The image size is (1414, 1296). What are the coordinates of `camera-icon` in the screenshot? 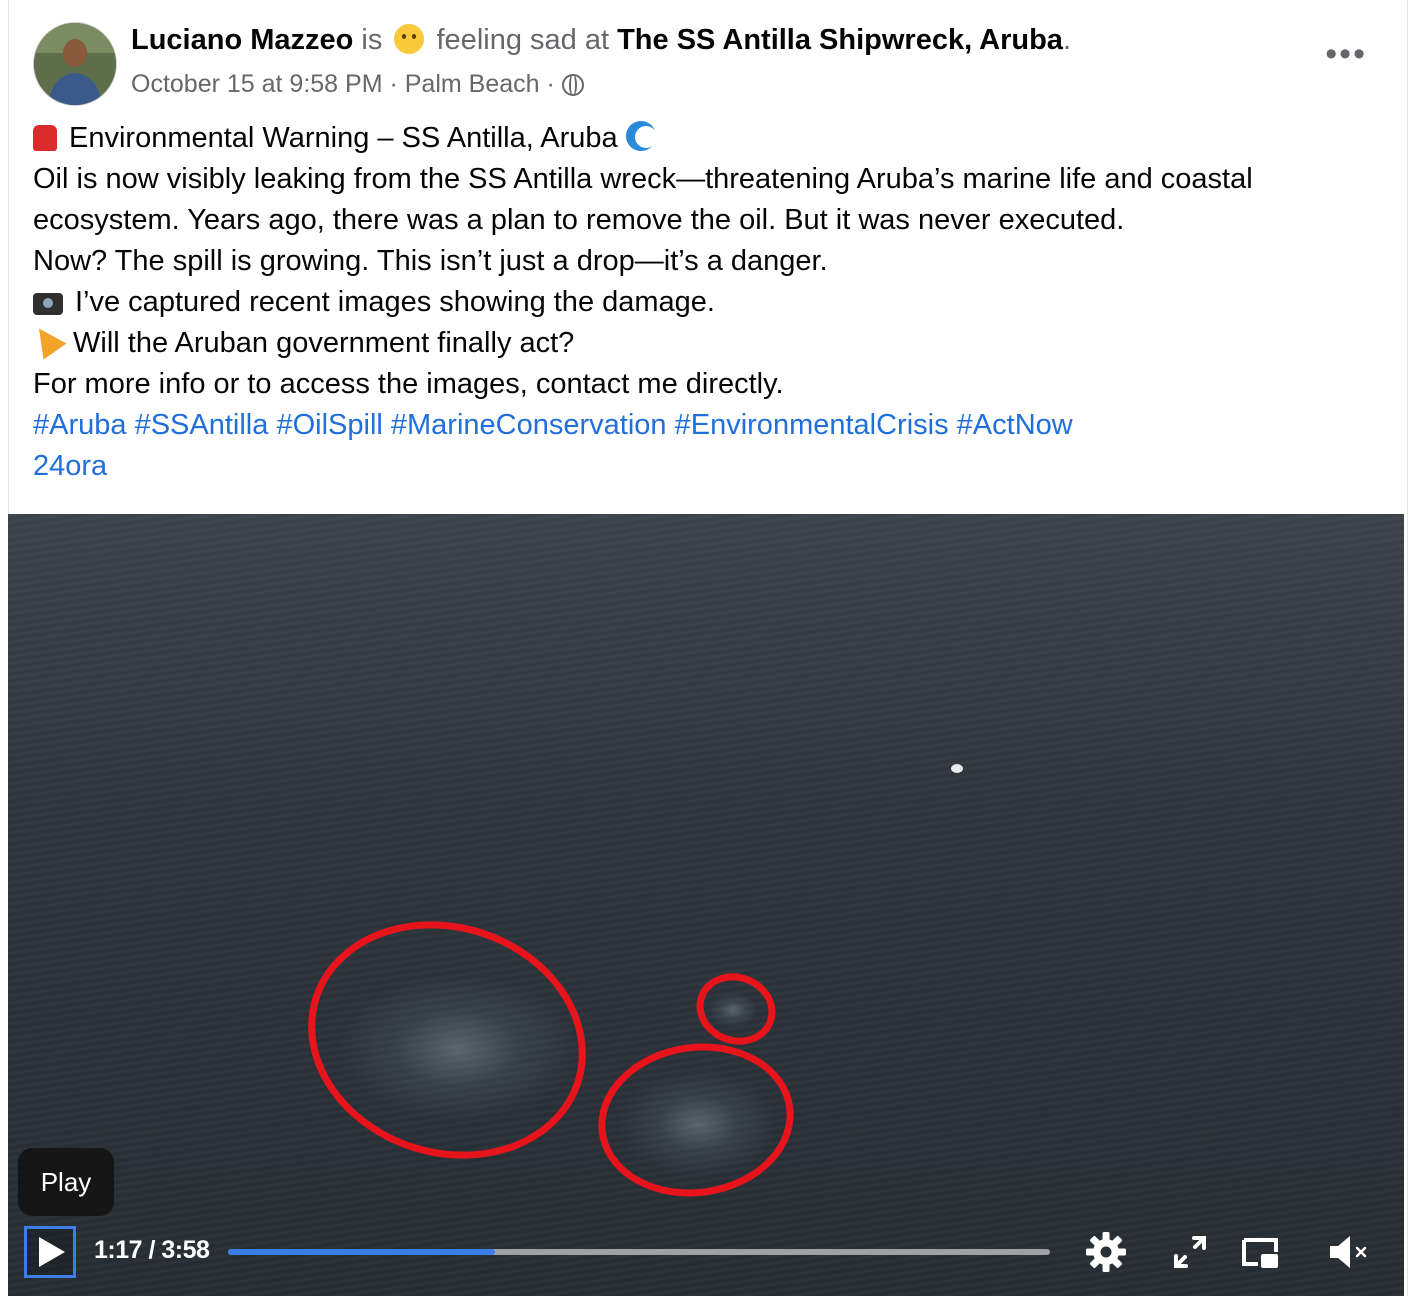 It's located at (48, 304).